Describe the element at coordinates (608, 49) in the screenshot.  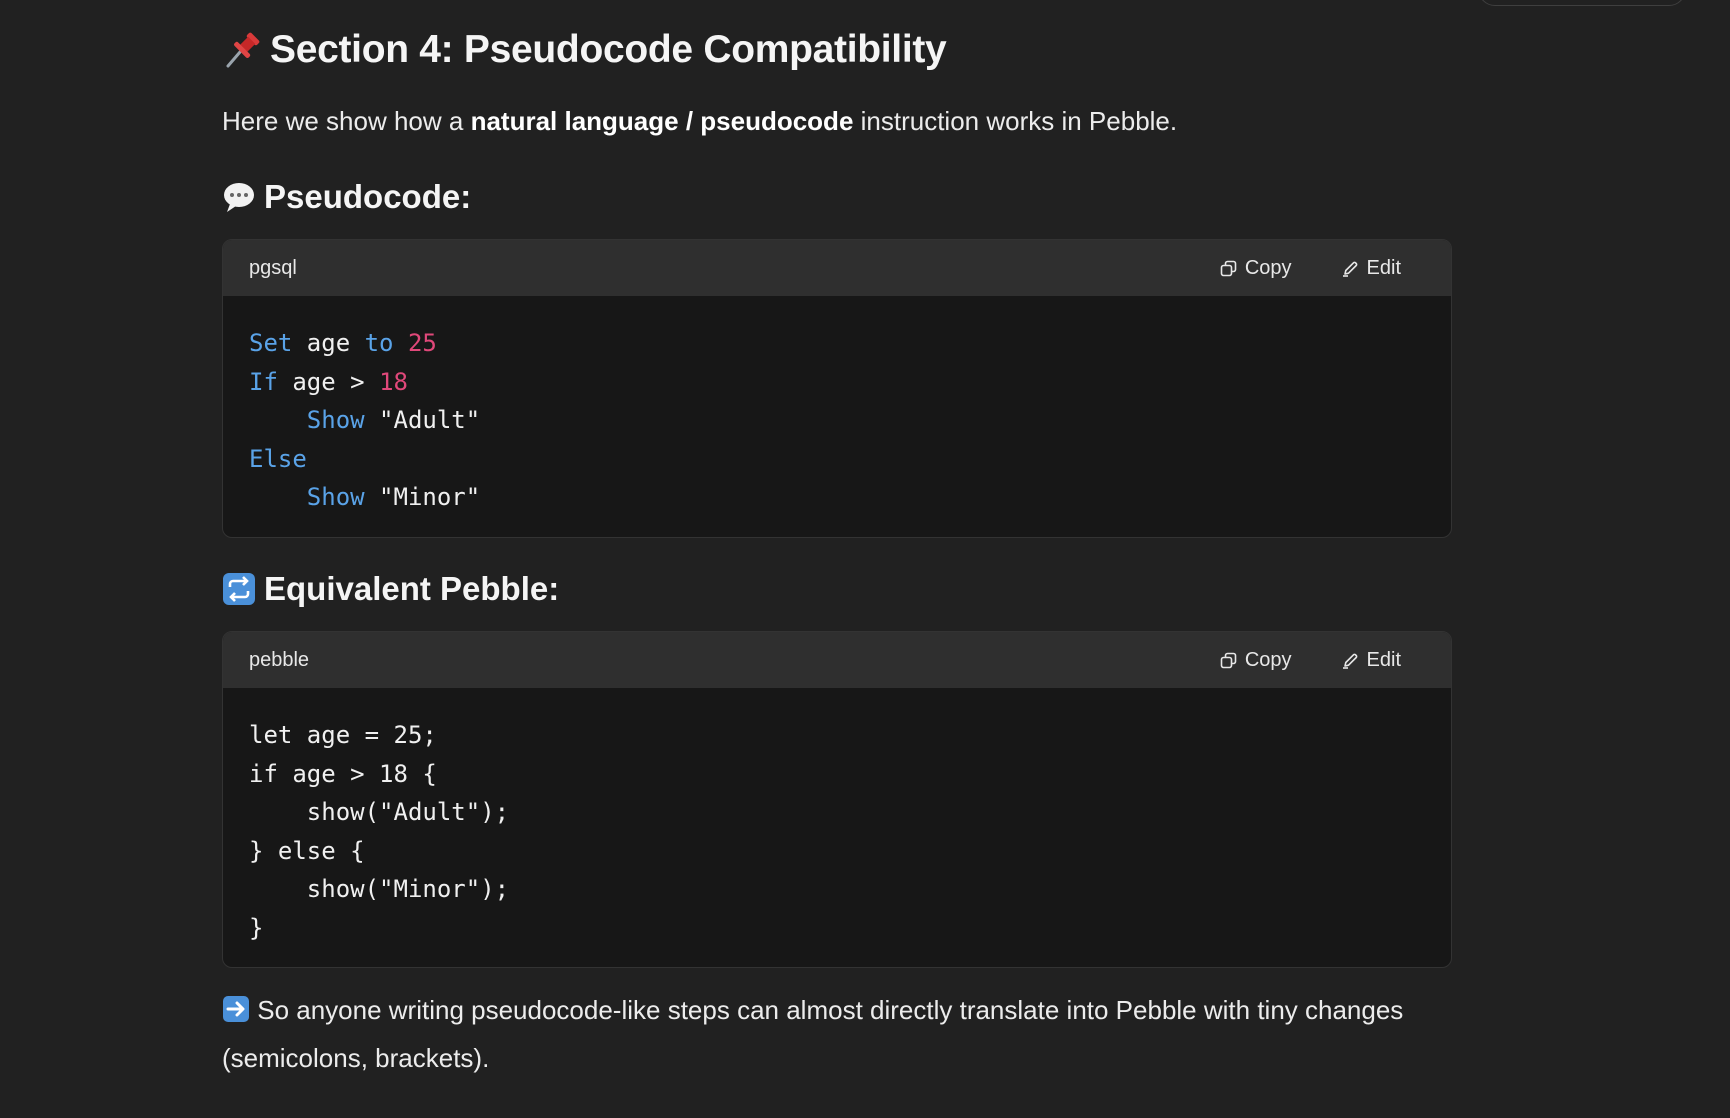
I see `section-title-text: Section 4: Pseudocode Compatibility` at that location.